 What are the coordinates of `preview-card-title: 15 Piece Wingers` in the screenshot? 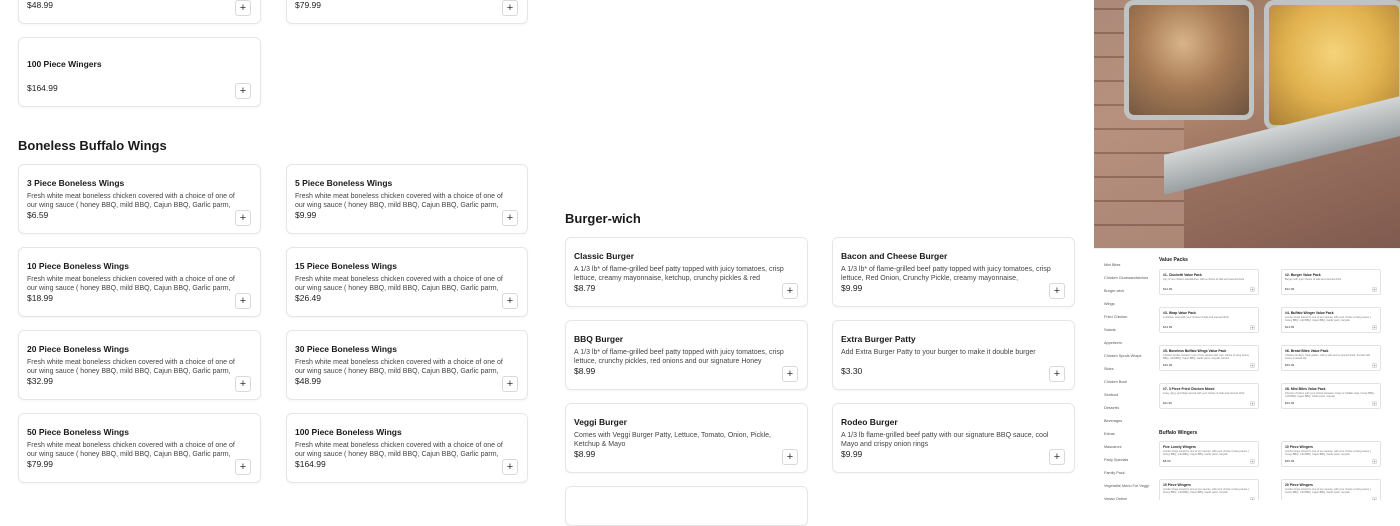 It's located at (1177, 485).